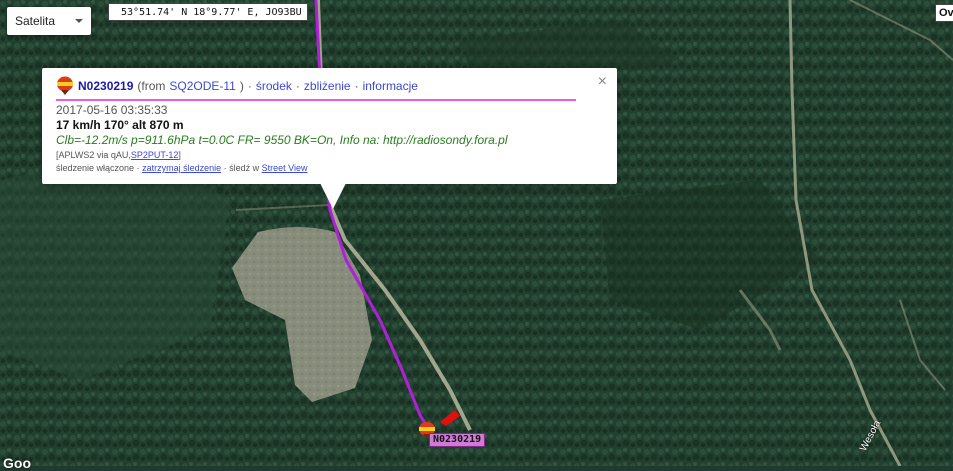 The image size is (953, 471). Describe the element at coordinates (93, 155) in the screenshot. I see `path-prefix: [APLWS2 via qAU,` at that location.